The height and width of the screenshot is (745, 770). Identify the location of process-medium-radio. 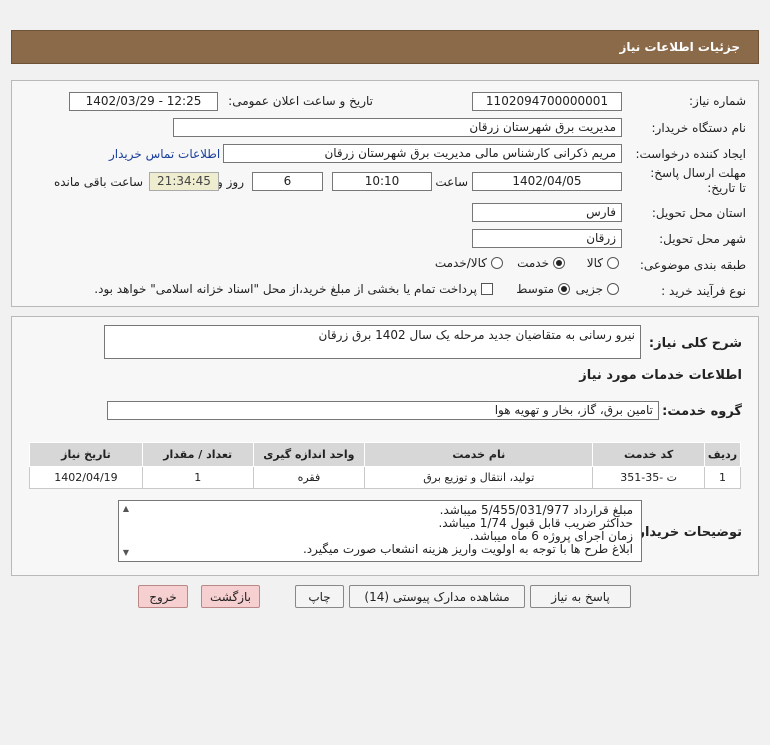
(564, 289).